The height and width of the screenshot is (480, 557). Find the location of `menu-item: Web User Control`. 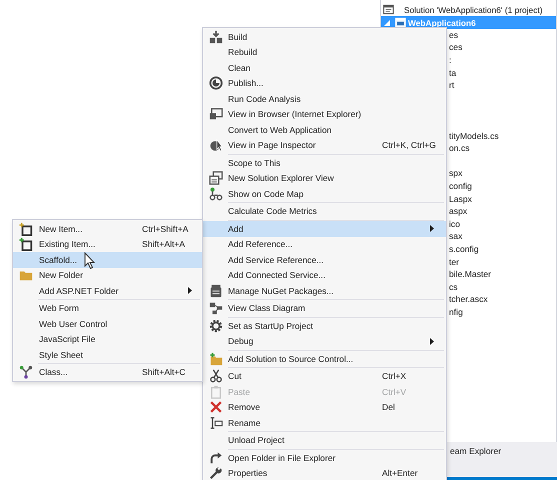

menu-item: Web User Control is located at coordinates (107, 324).